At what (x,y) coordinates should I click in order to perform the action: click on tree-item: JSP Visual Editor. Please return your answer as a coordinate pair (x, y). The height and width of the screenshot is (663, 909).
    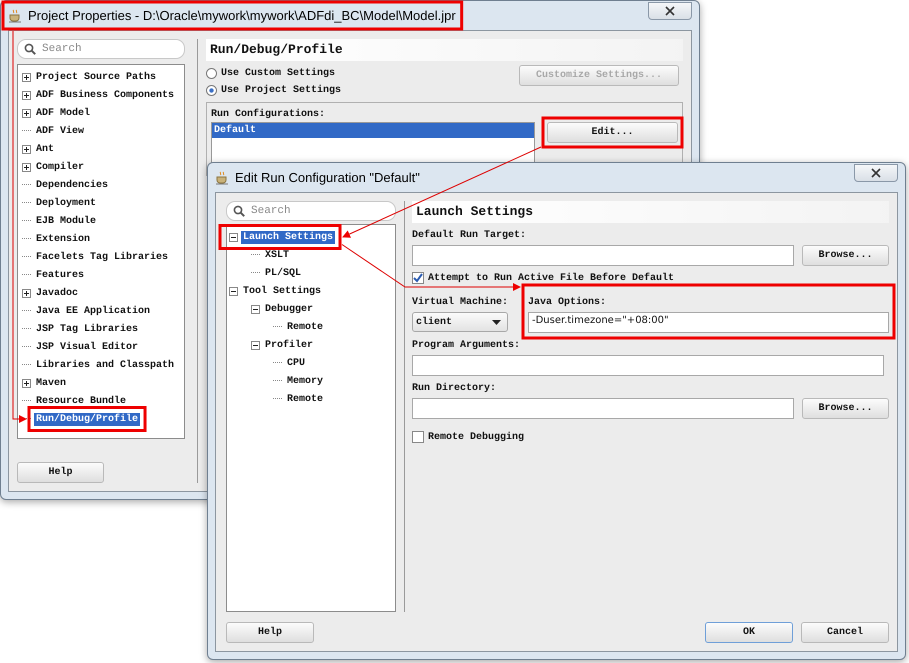
    Looking at the image, I should click on (87, 347).